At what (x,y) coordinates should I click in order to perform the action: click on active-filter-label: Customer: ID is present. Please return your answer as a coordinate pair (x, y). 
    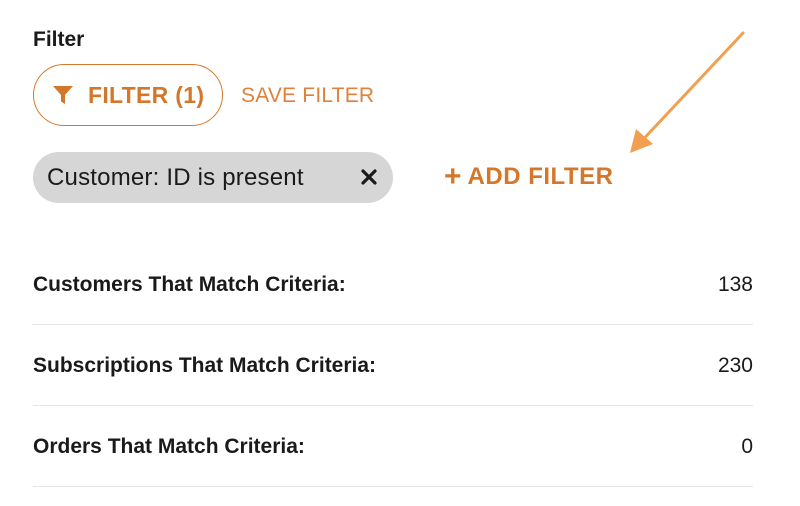
    Looking at the image, I should click on (175, 177).